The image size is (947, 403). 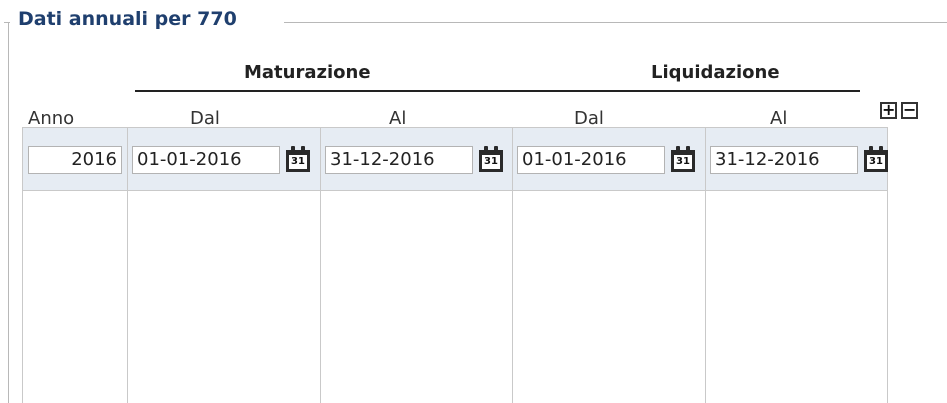 I want to click on column-header-liquidazione-al: Al, so click(x=779, y=118).